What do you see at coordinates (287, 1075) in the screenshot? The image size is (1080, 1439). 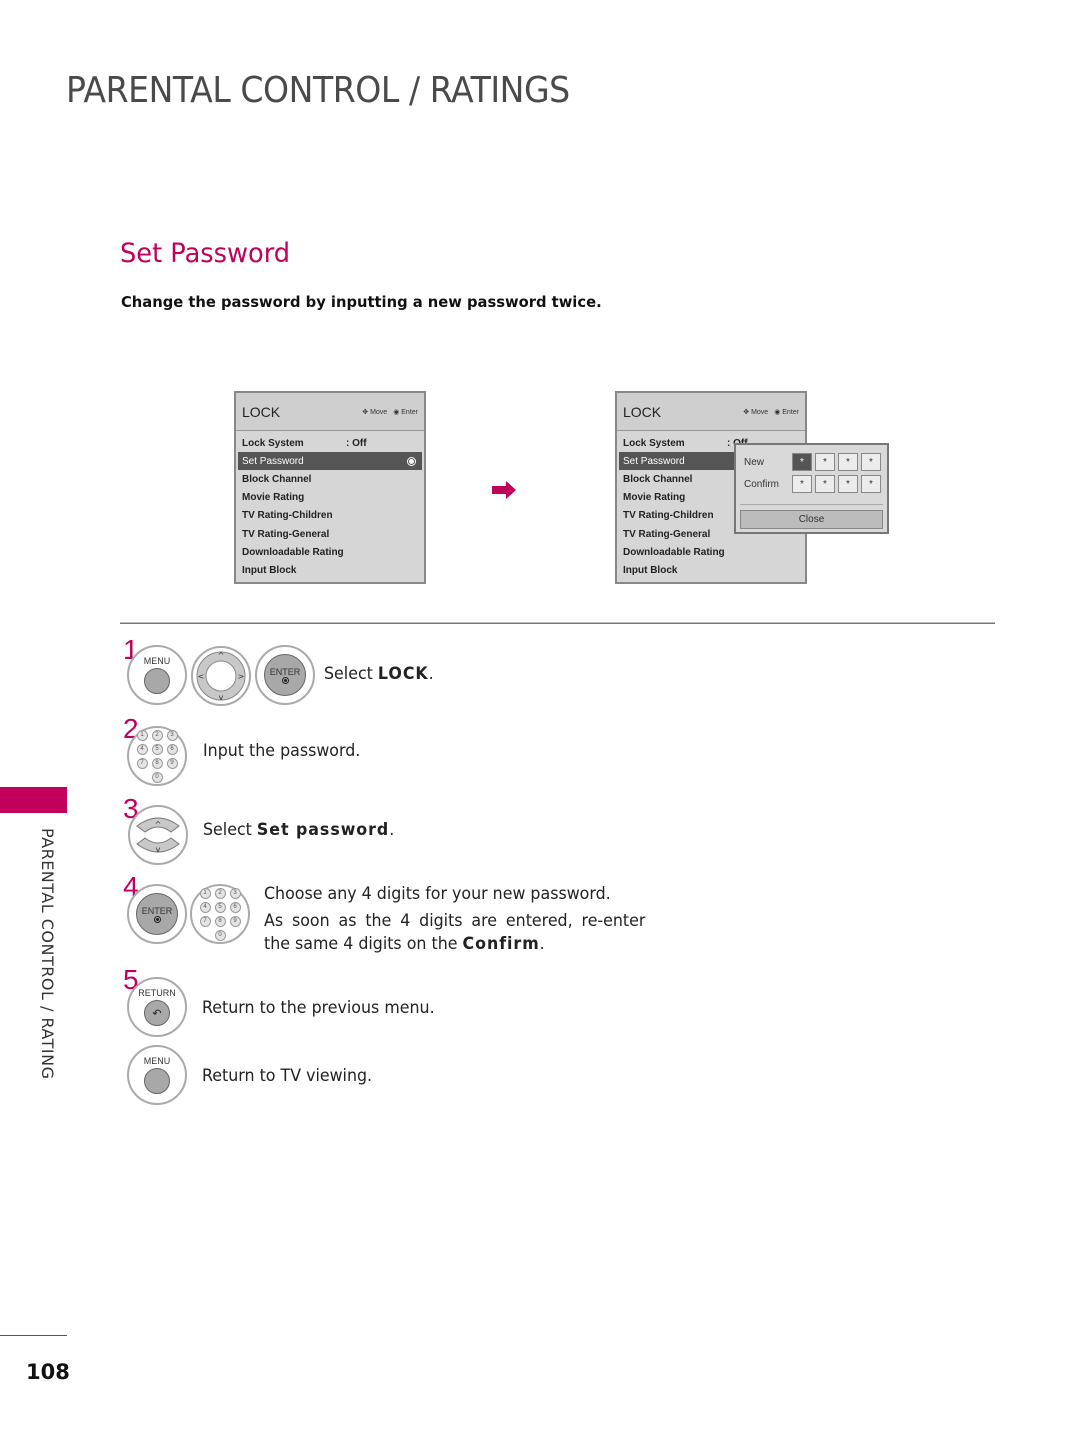 I see `step-final-text: Return to TV viewing.` at bounding box center [287, 1075].